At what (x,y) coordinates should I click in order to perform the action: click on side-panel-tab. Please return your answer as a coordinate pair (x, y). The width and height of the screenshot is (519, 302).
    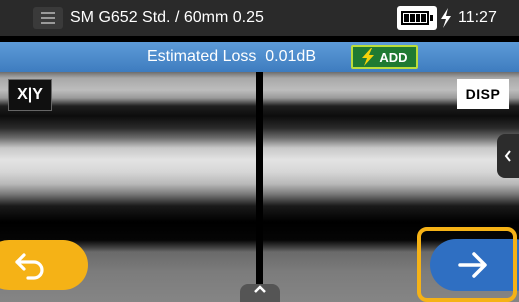
    Looking at the image, I should click on (508, 156).